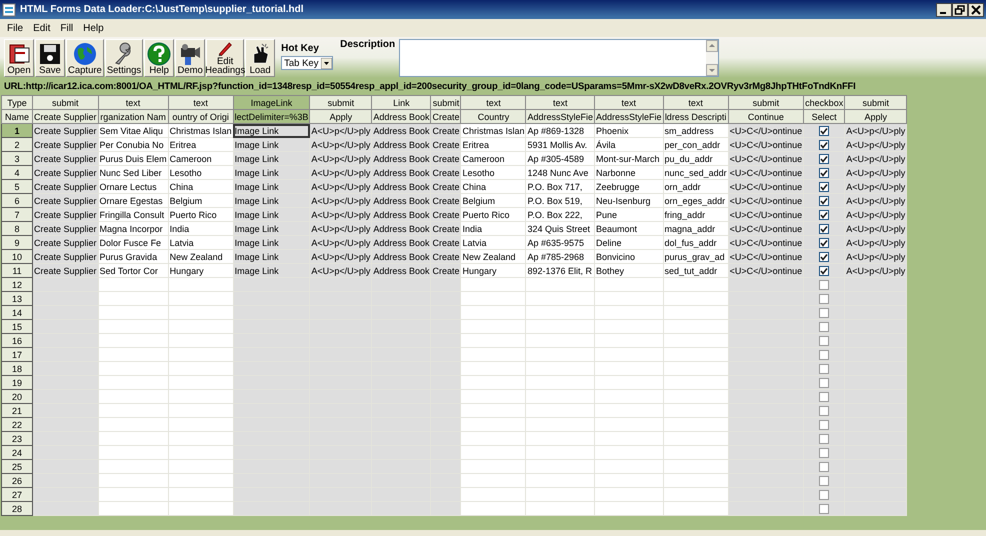 The height and width of the screenshot is (536, 986). Describe the element at coordinates (629, 159) in the screenshot. I see `table-cell: Mont-sur-March` at that location.